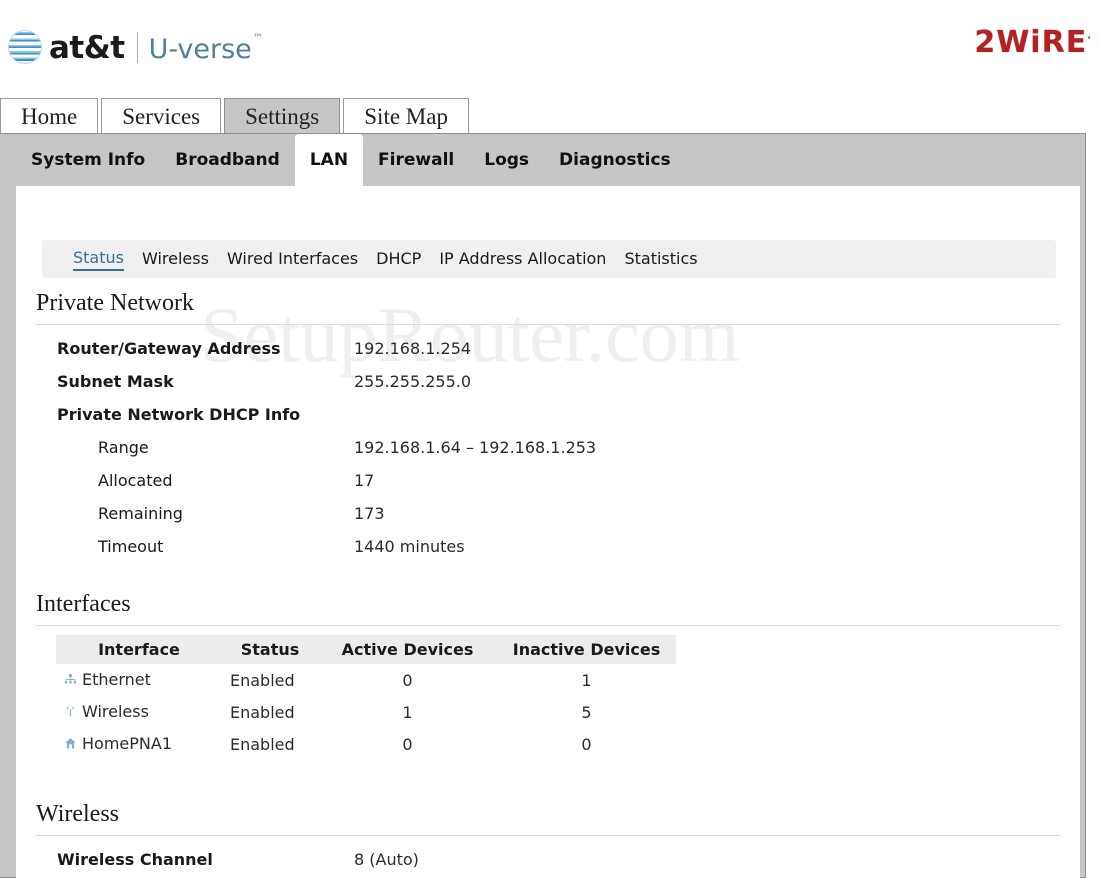  Describe the element at coordinates (329, 160) in the screenshot. I see `secondary-tab-lan: LAN` at that location.